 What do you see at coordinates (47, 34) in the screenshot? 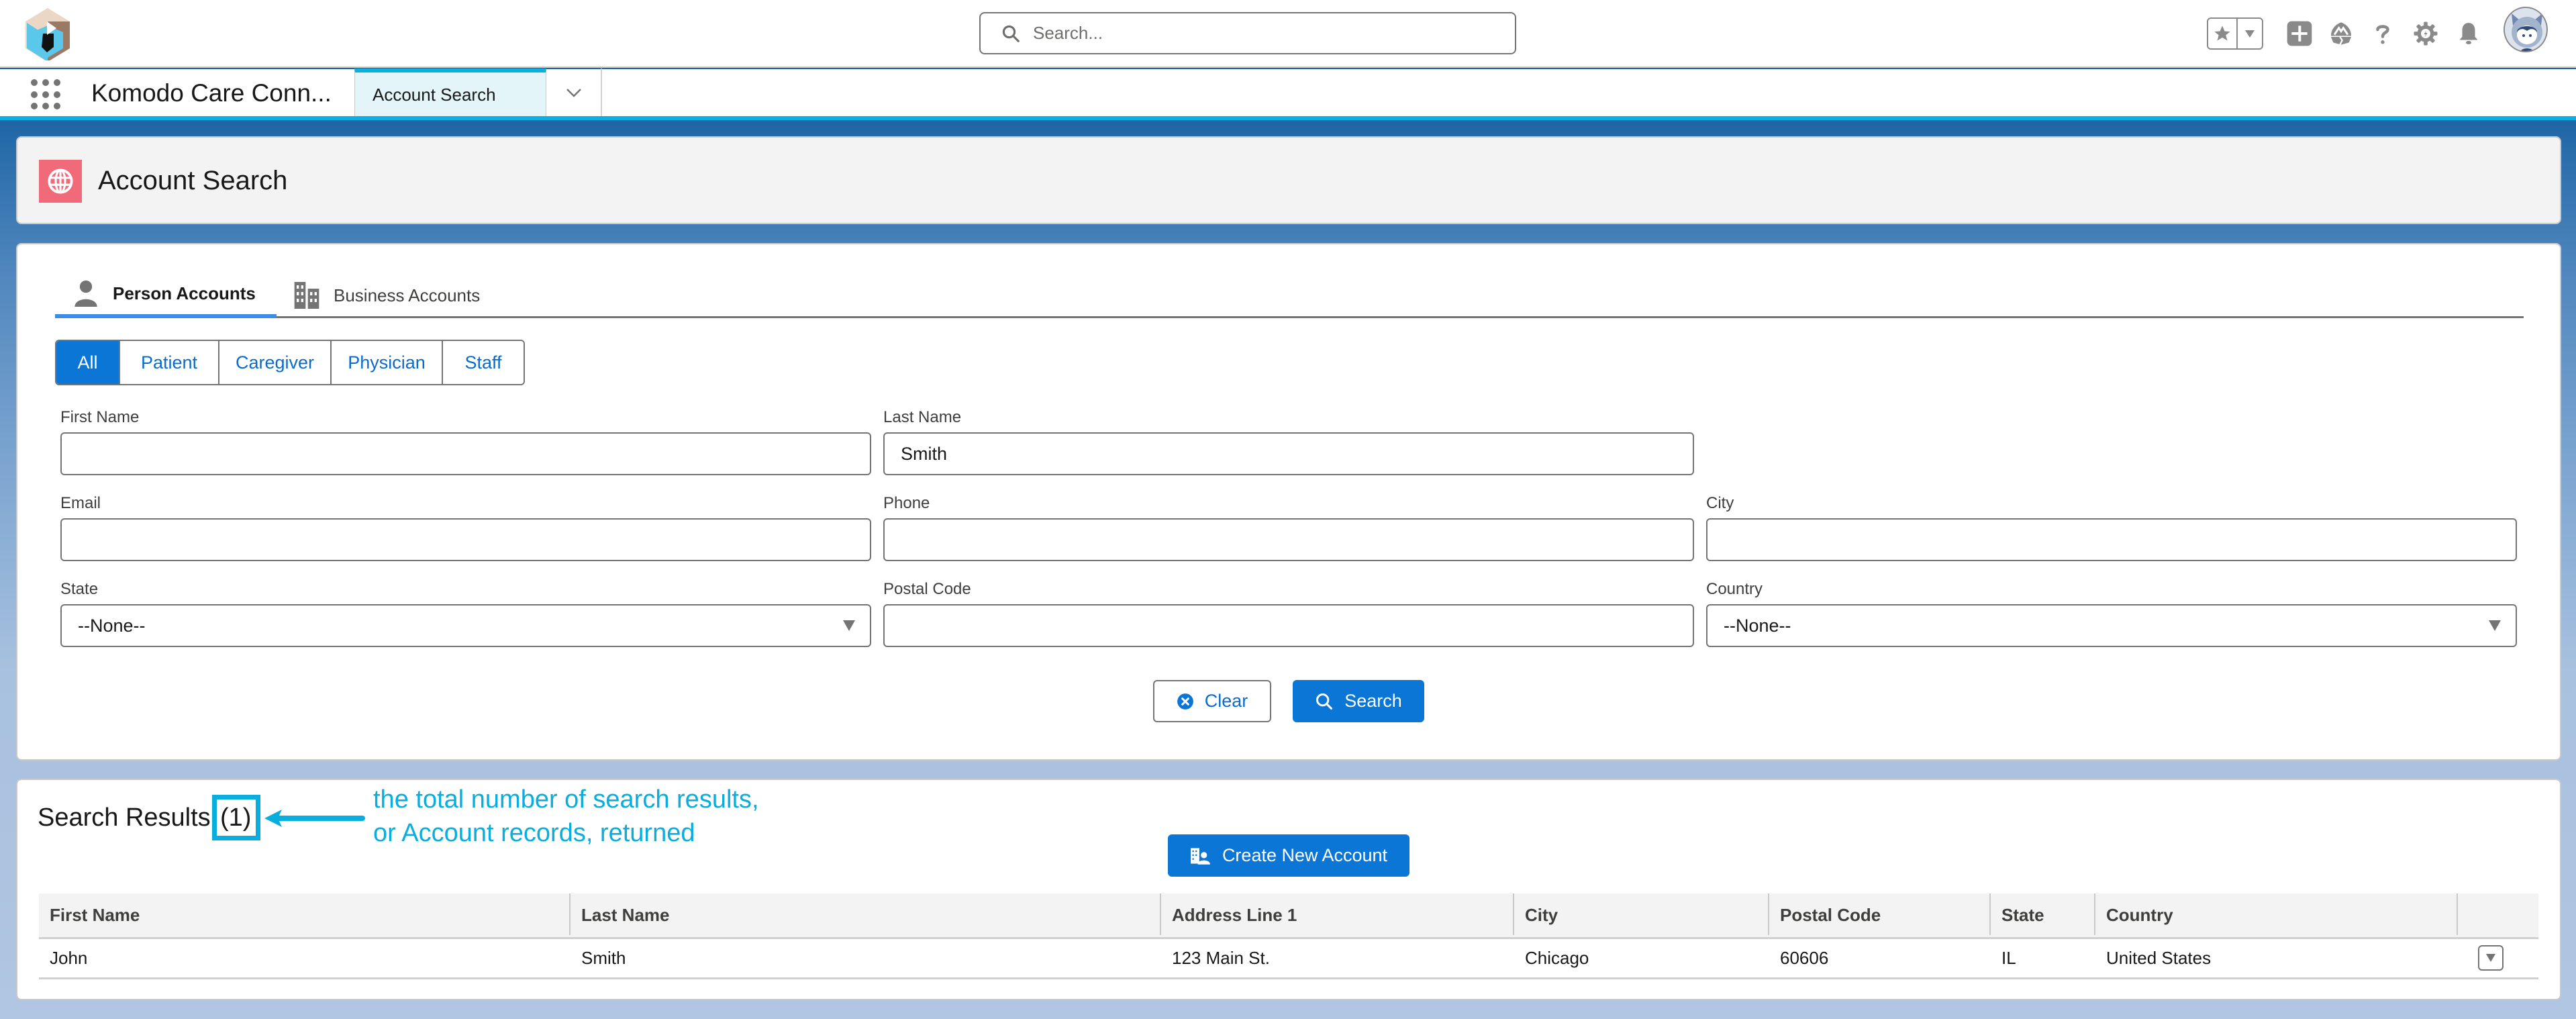
I see `app-logo` at bounding box center [47, 34].